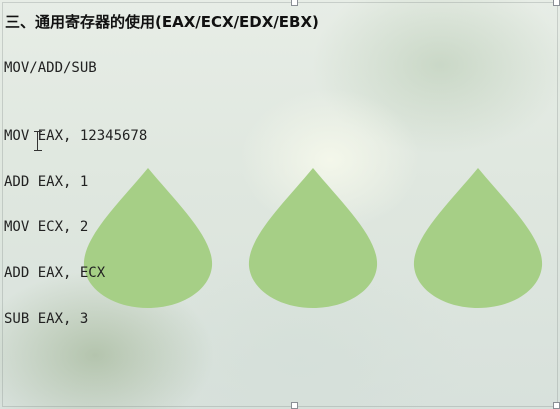  What do you see at coordinates (40, 141) in the screenshot?
I see `text-cursor-icon` at bounding box center [40, 141].